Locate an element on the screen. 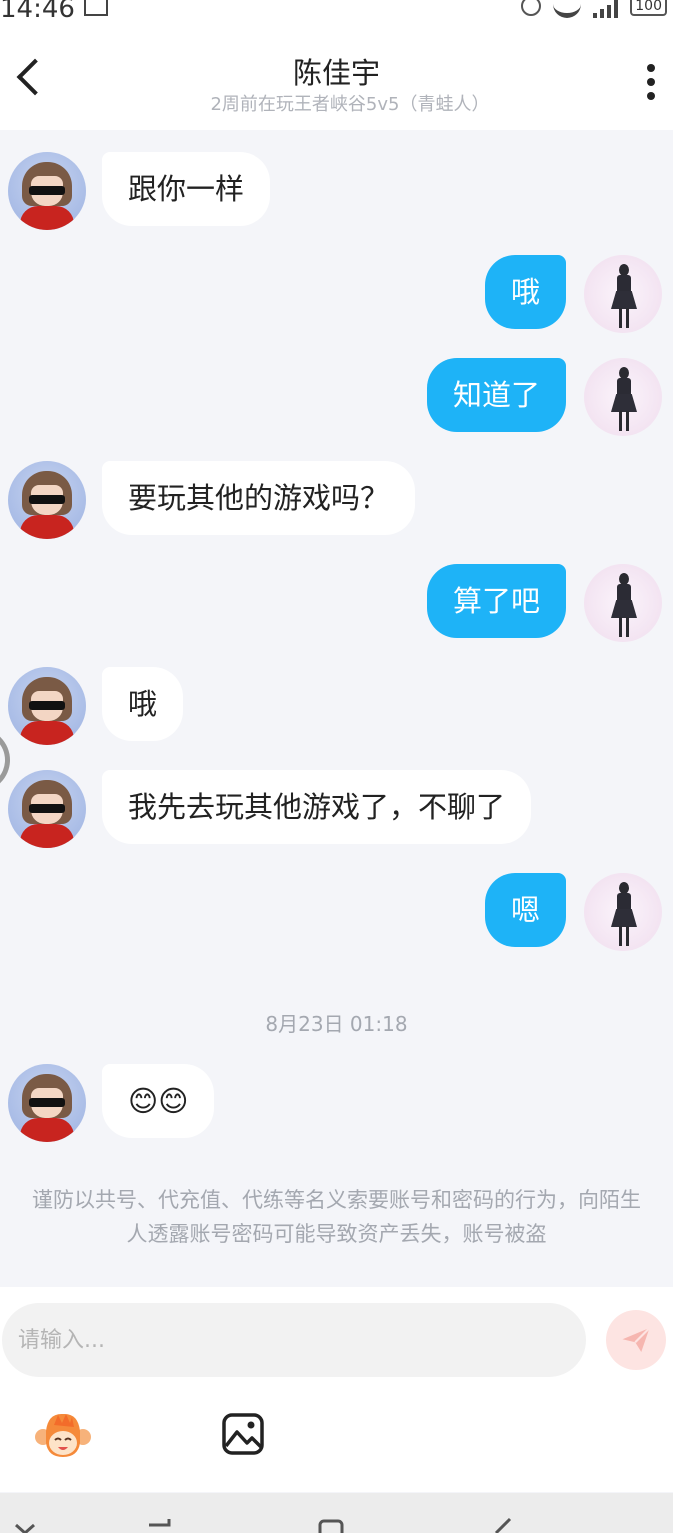 Image resolution: width=673 pixels, height=1533 pixels. input-area is located at coordinates (336, 1389).